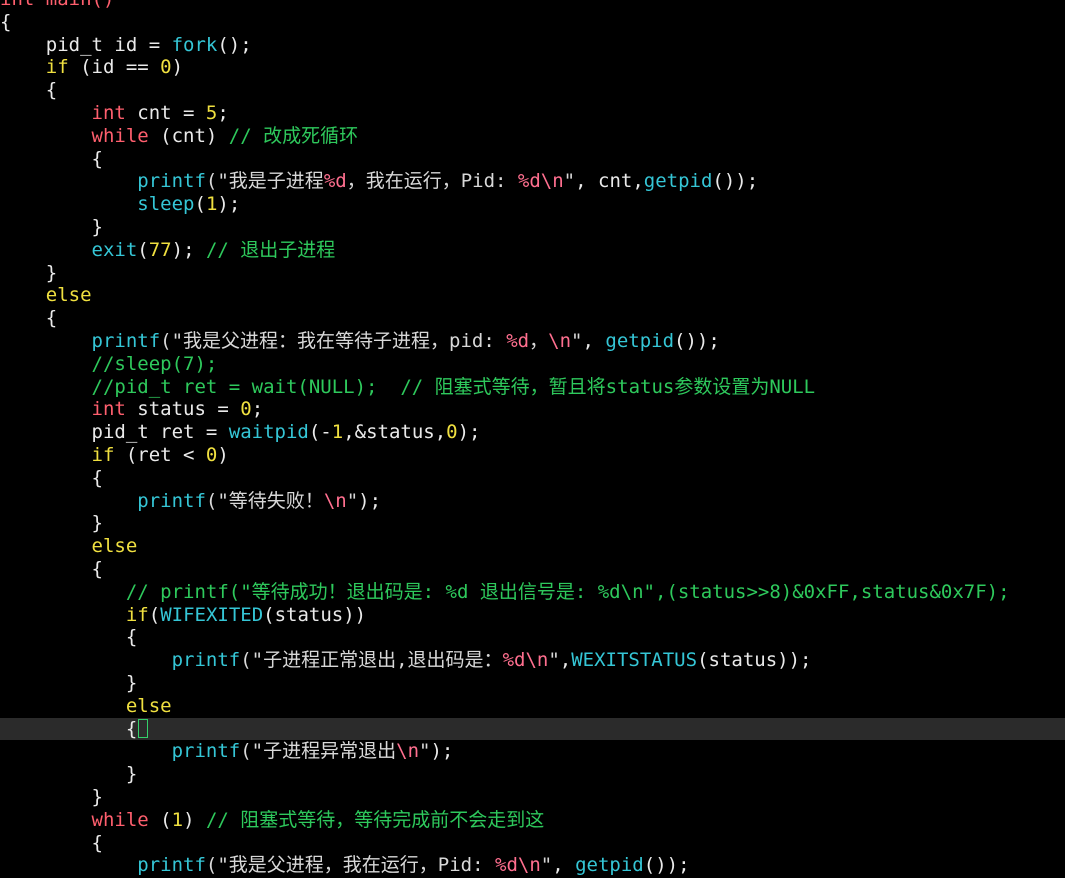  Describe the element at coordinates (395, 432) in the screenshot. I see `code-token: ,&status,` at that location.